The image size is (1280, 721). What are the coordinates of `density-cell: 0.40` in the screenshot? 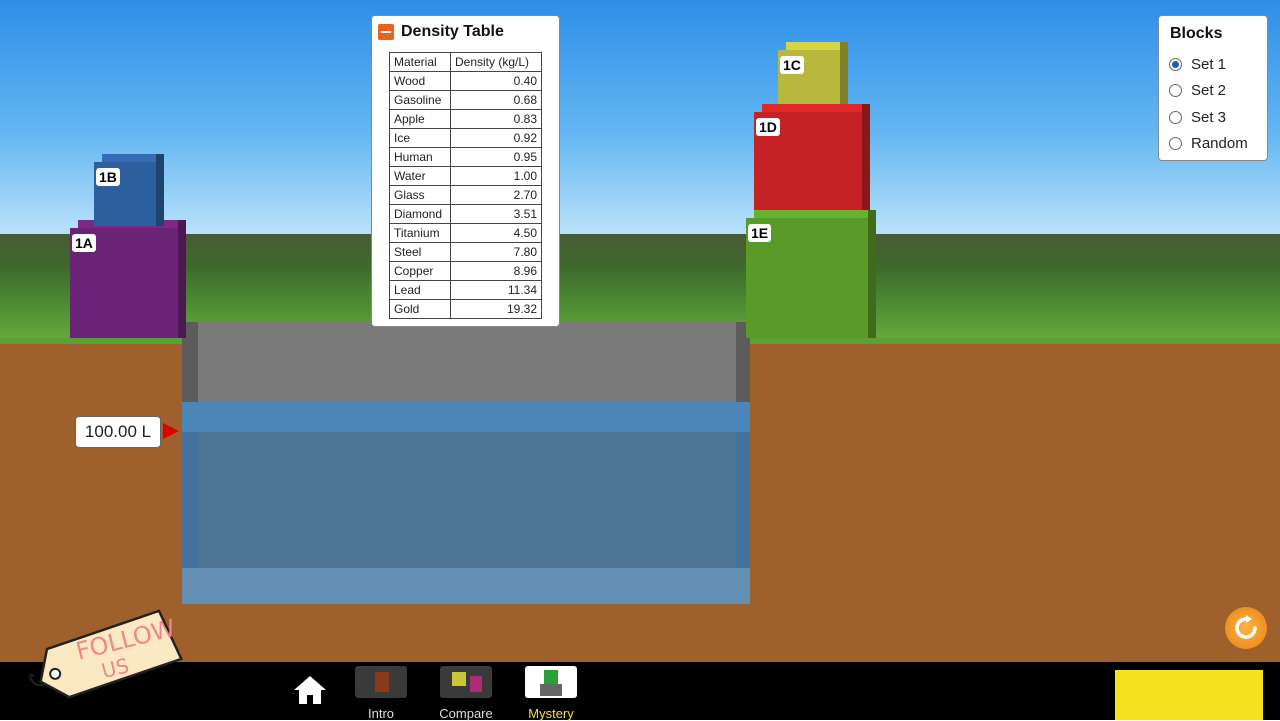 It's located at (496, 81).